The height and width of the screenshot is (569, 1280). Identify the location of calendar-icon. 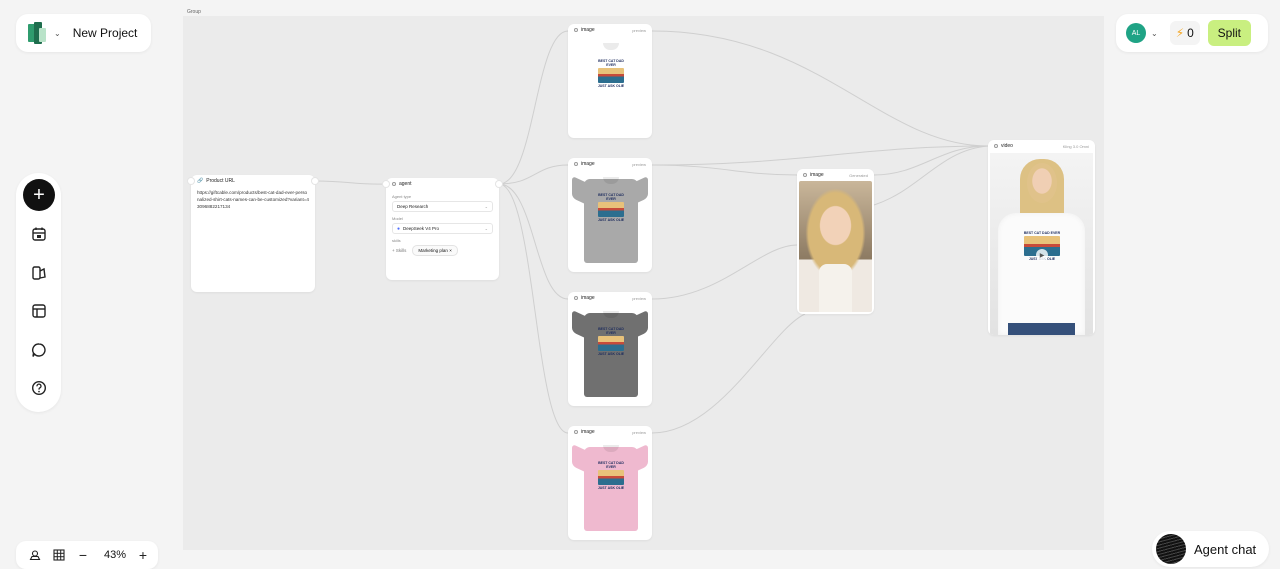
(39, 234).